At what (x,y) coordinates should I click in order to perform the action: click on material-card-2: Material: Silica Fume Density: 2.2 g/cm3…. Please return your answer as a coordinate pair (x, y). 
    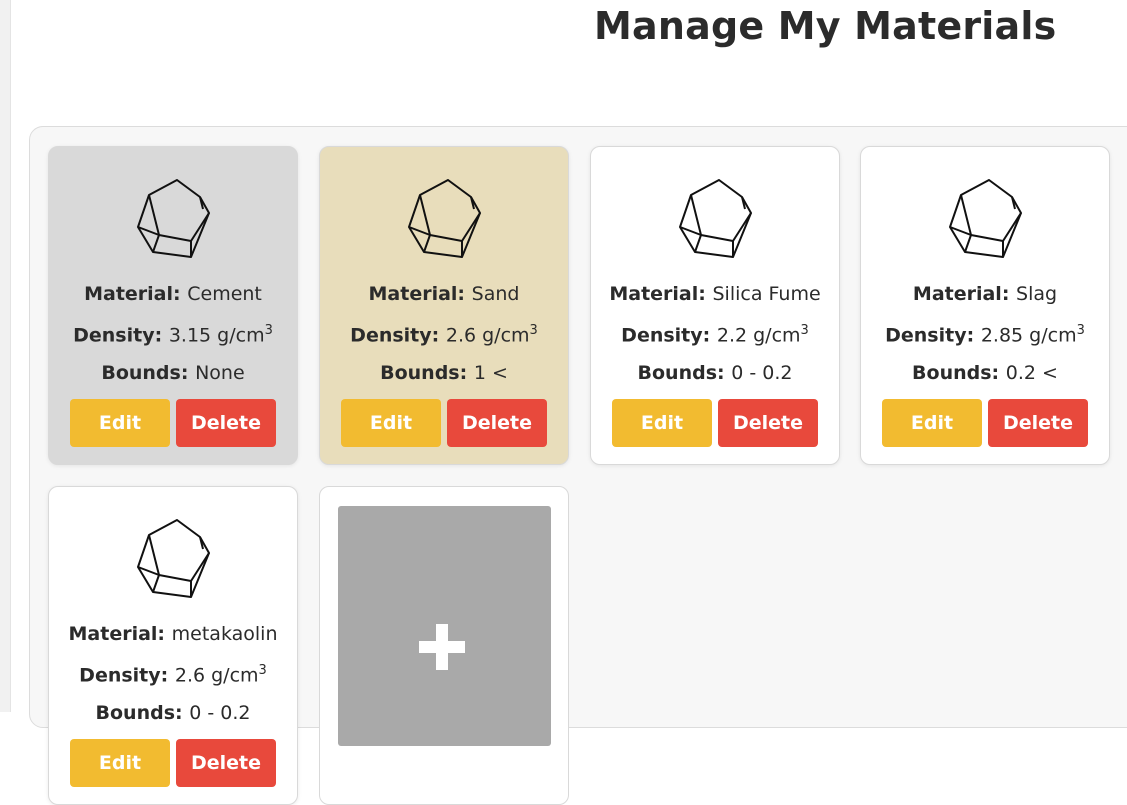
    Looking at the image, I should click on (715, 305).